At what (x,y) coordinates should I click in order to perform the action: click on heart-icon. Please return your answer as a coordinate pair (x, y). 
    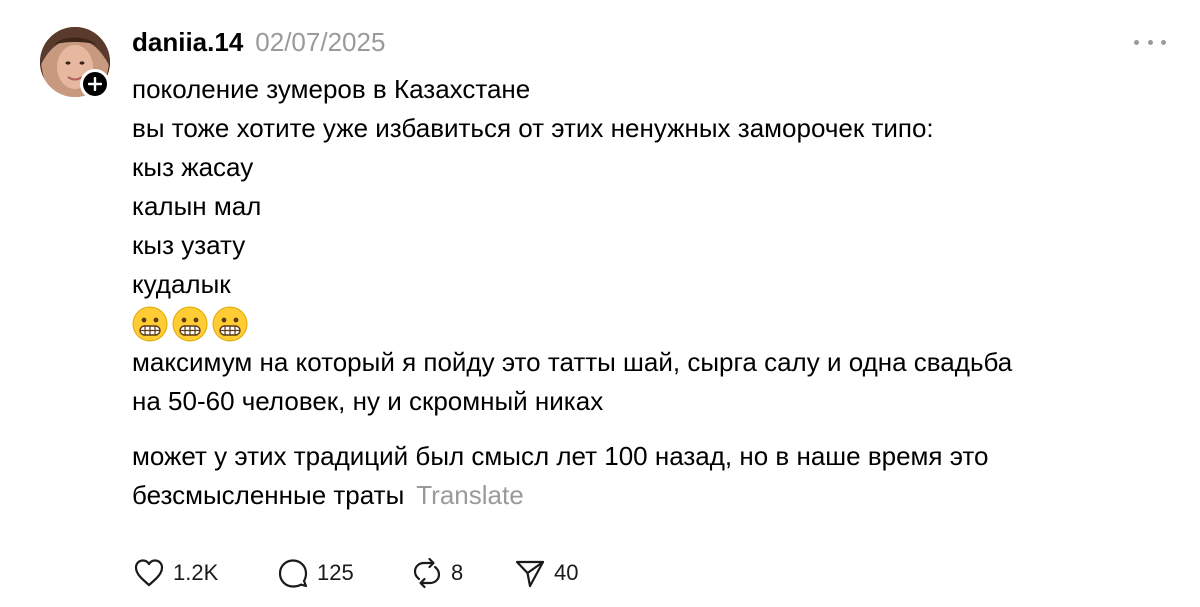
    Looking at the image, I should click on (149, 573).